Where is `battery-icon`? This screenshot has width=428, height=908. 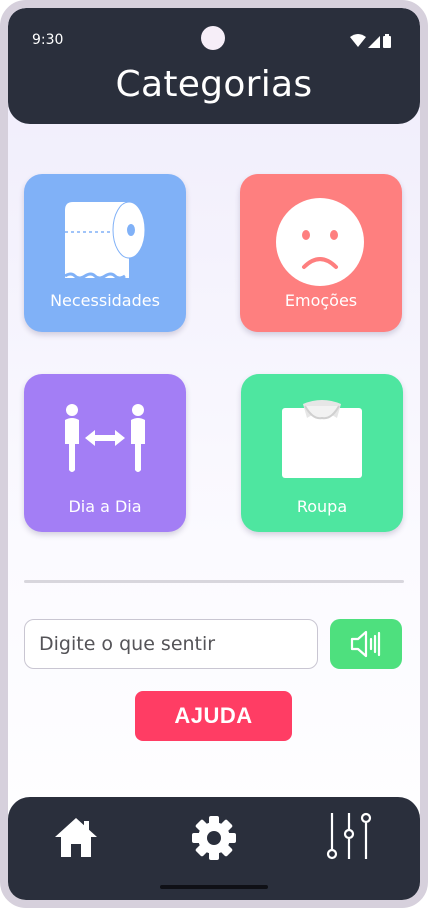 battery-icon is located at coordinates (387, 41).